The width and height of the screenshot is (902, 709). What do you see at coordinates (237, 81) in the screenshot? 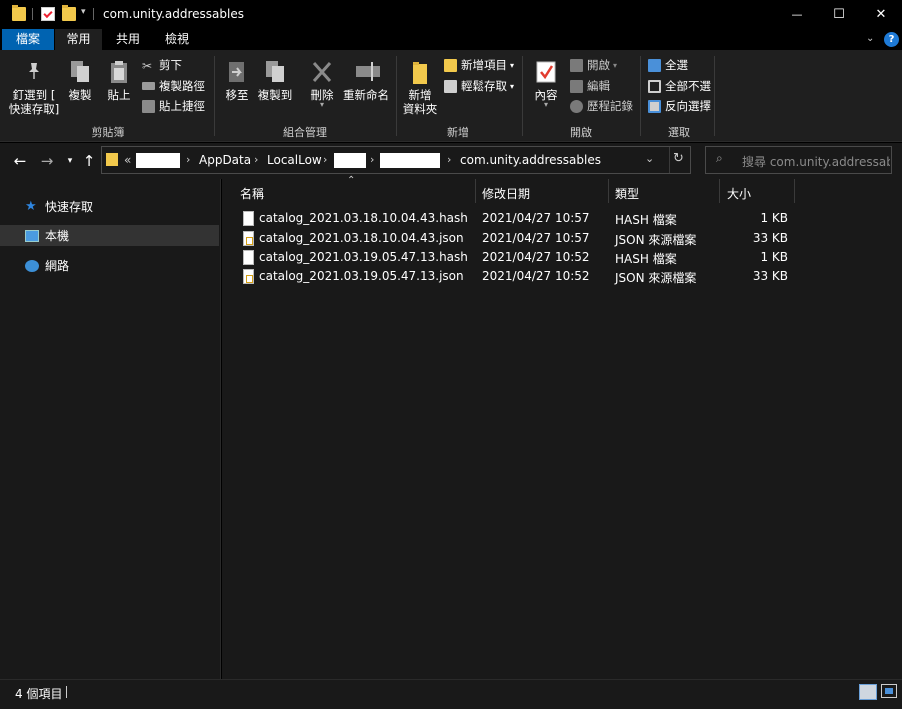
I see `move-to-button: 移至` at bounding box center [237, 81].